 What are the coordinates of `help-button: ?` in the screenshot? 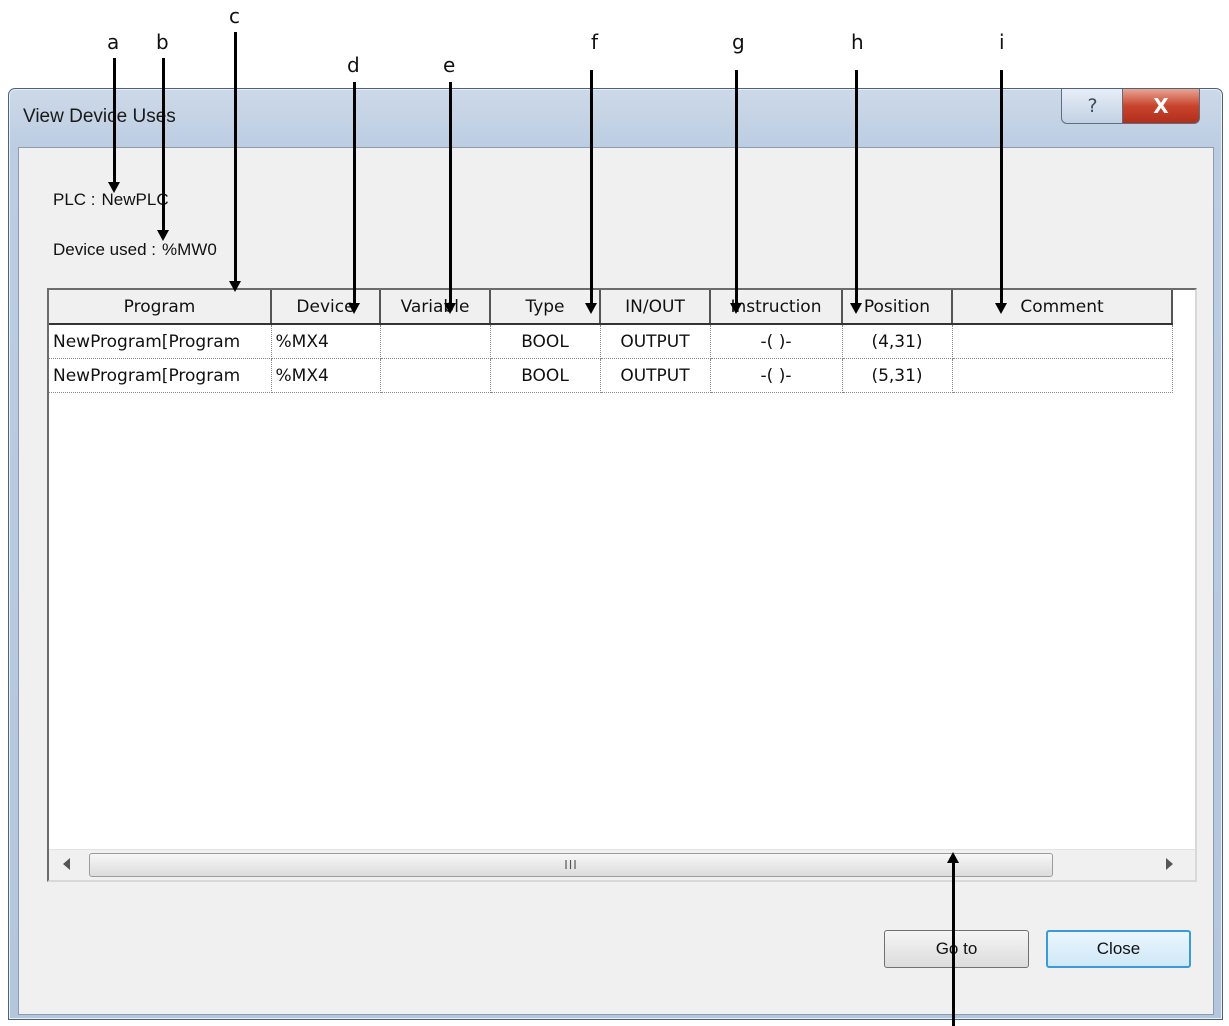 It's located at (1092, 106).